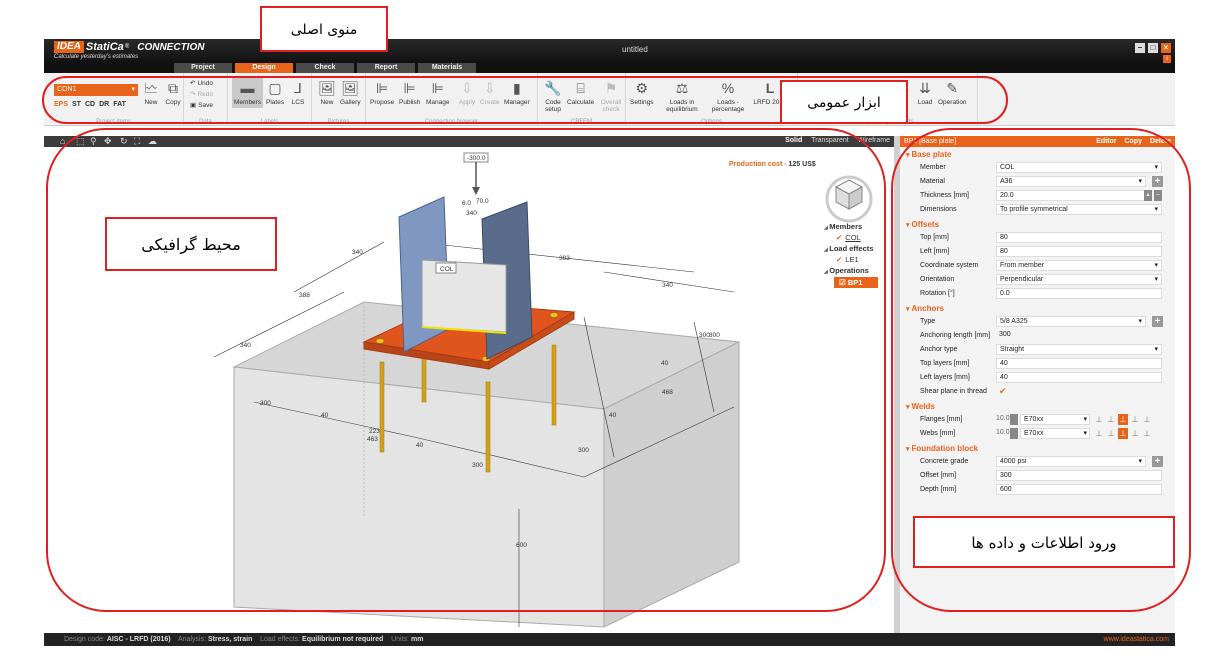 This screenshot has width=1213, height=663. I want to click on maximize-icon: □, so click(1153, 48).